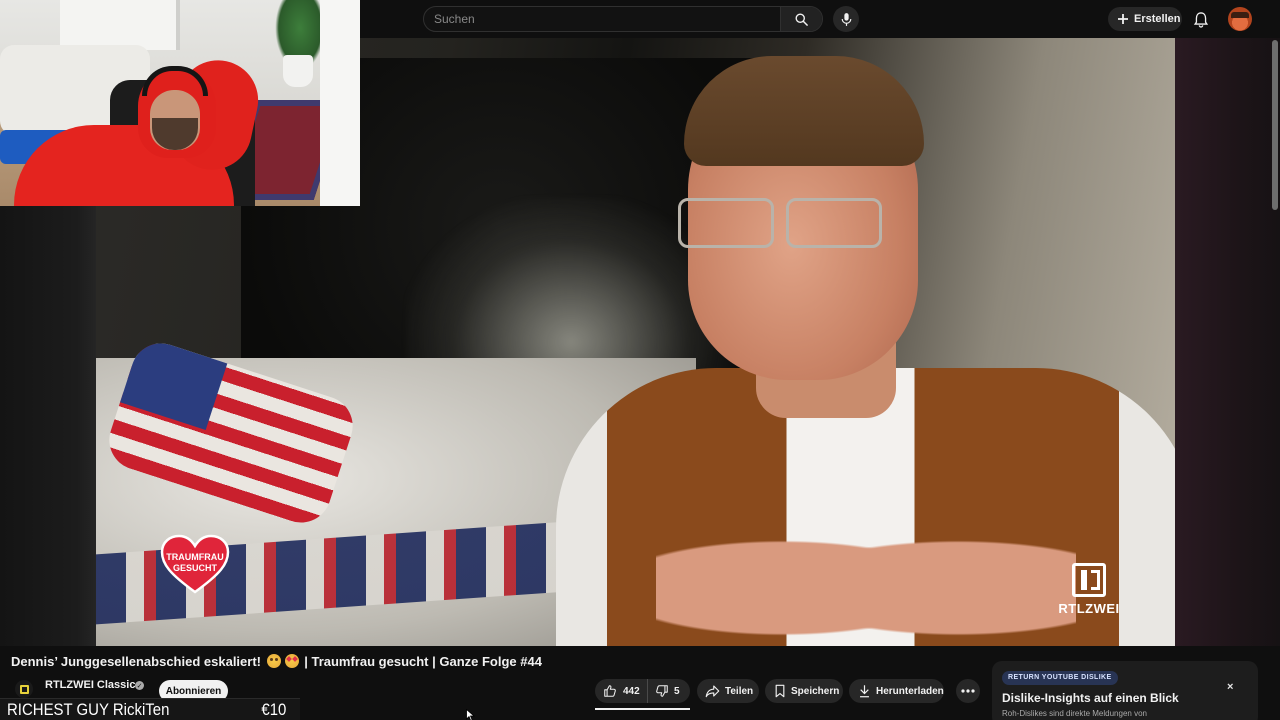  I want to click on search-box, so click(623, 19).